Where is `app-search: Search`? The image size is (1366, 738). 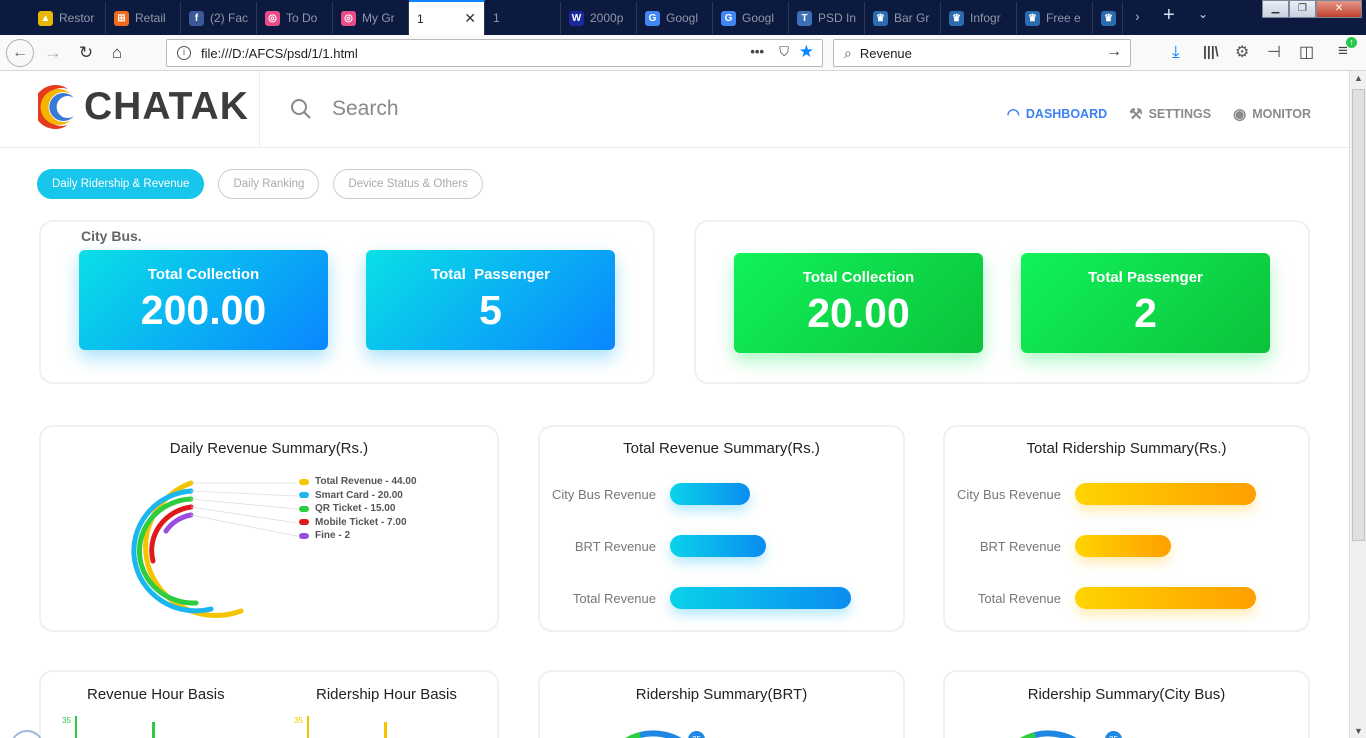 app-search: Search is located at coordinates (344, 109).